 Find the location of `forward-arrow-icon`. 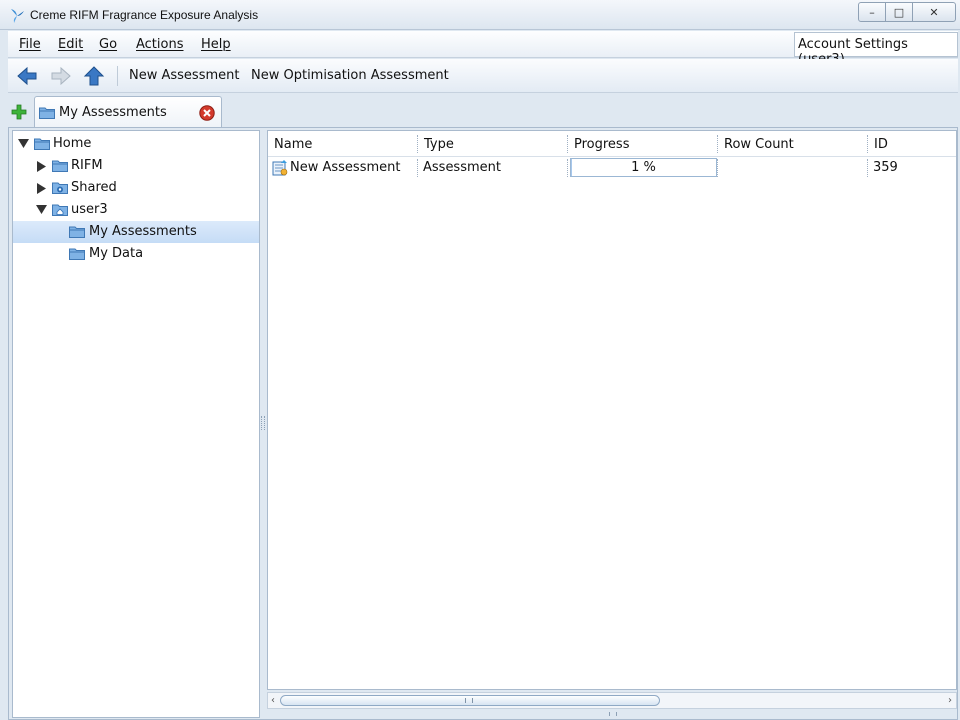

forward-arrow-icon is located at coordinates (61, 76).